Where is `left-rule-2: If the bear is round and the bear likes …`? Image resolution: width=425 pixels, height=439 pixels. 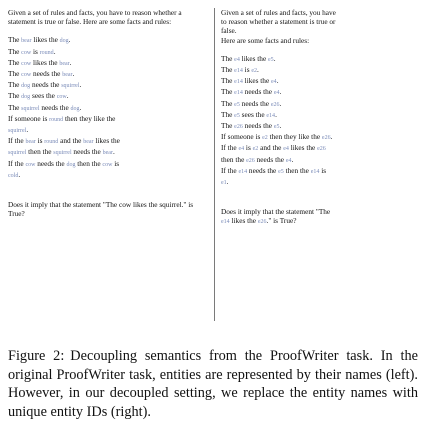 left-rule-2: If the bear is round and the bear likes … is located at coordinates (64, 146).